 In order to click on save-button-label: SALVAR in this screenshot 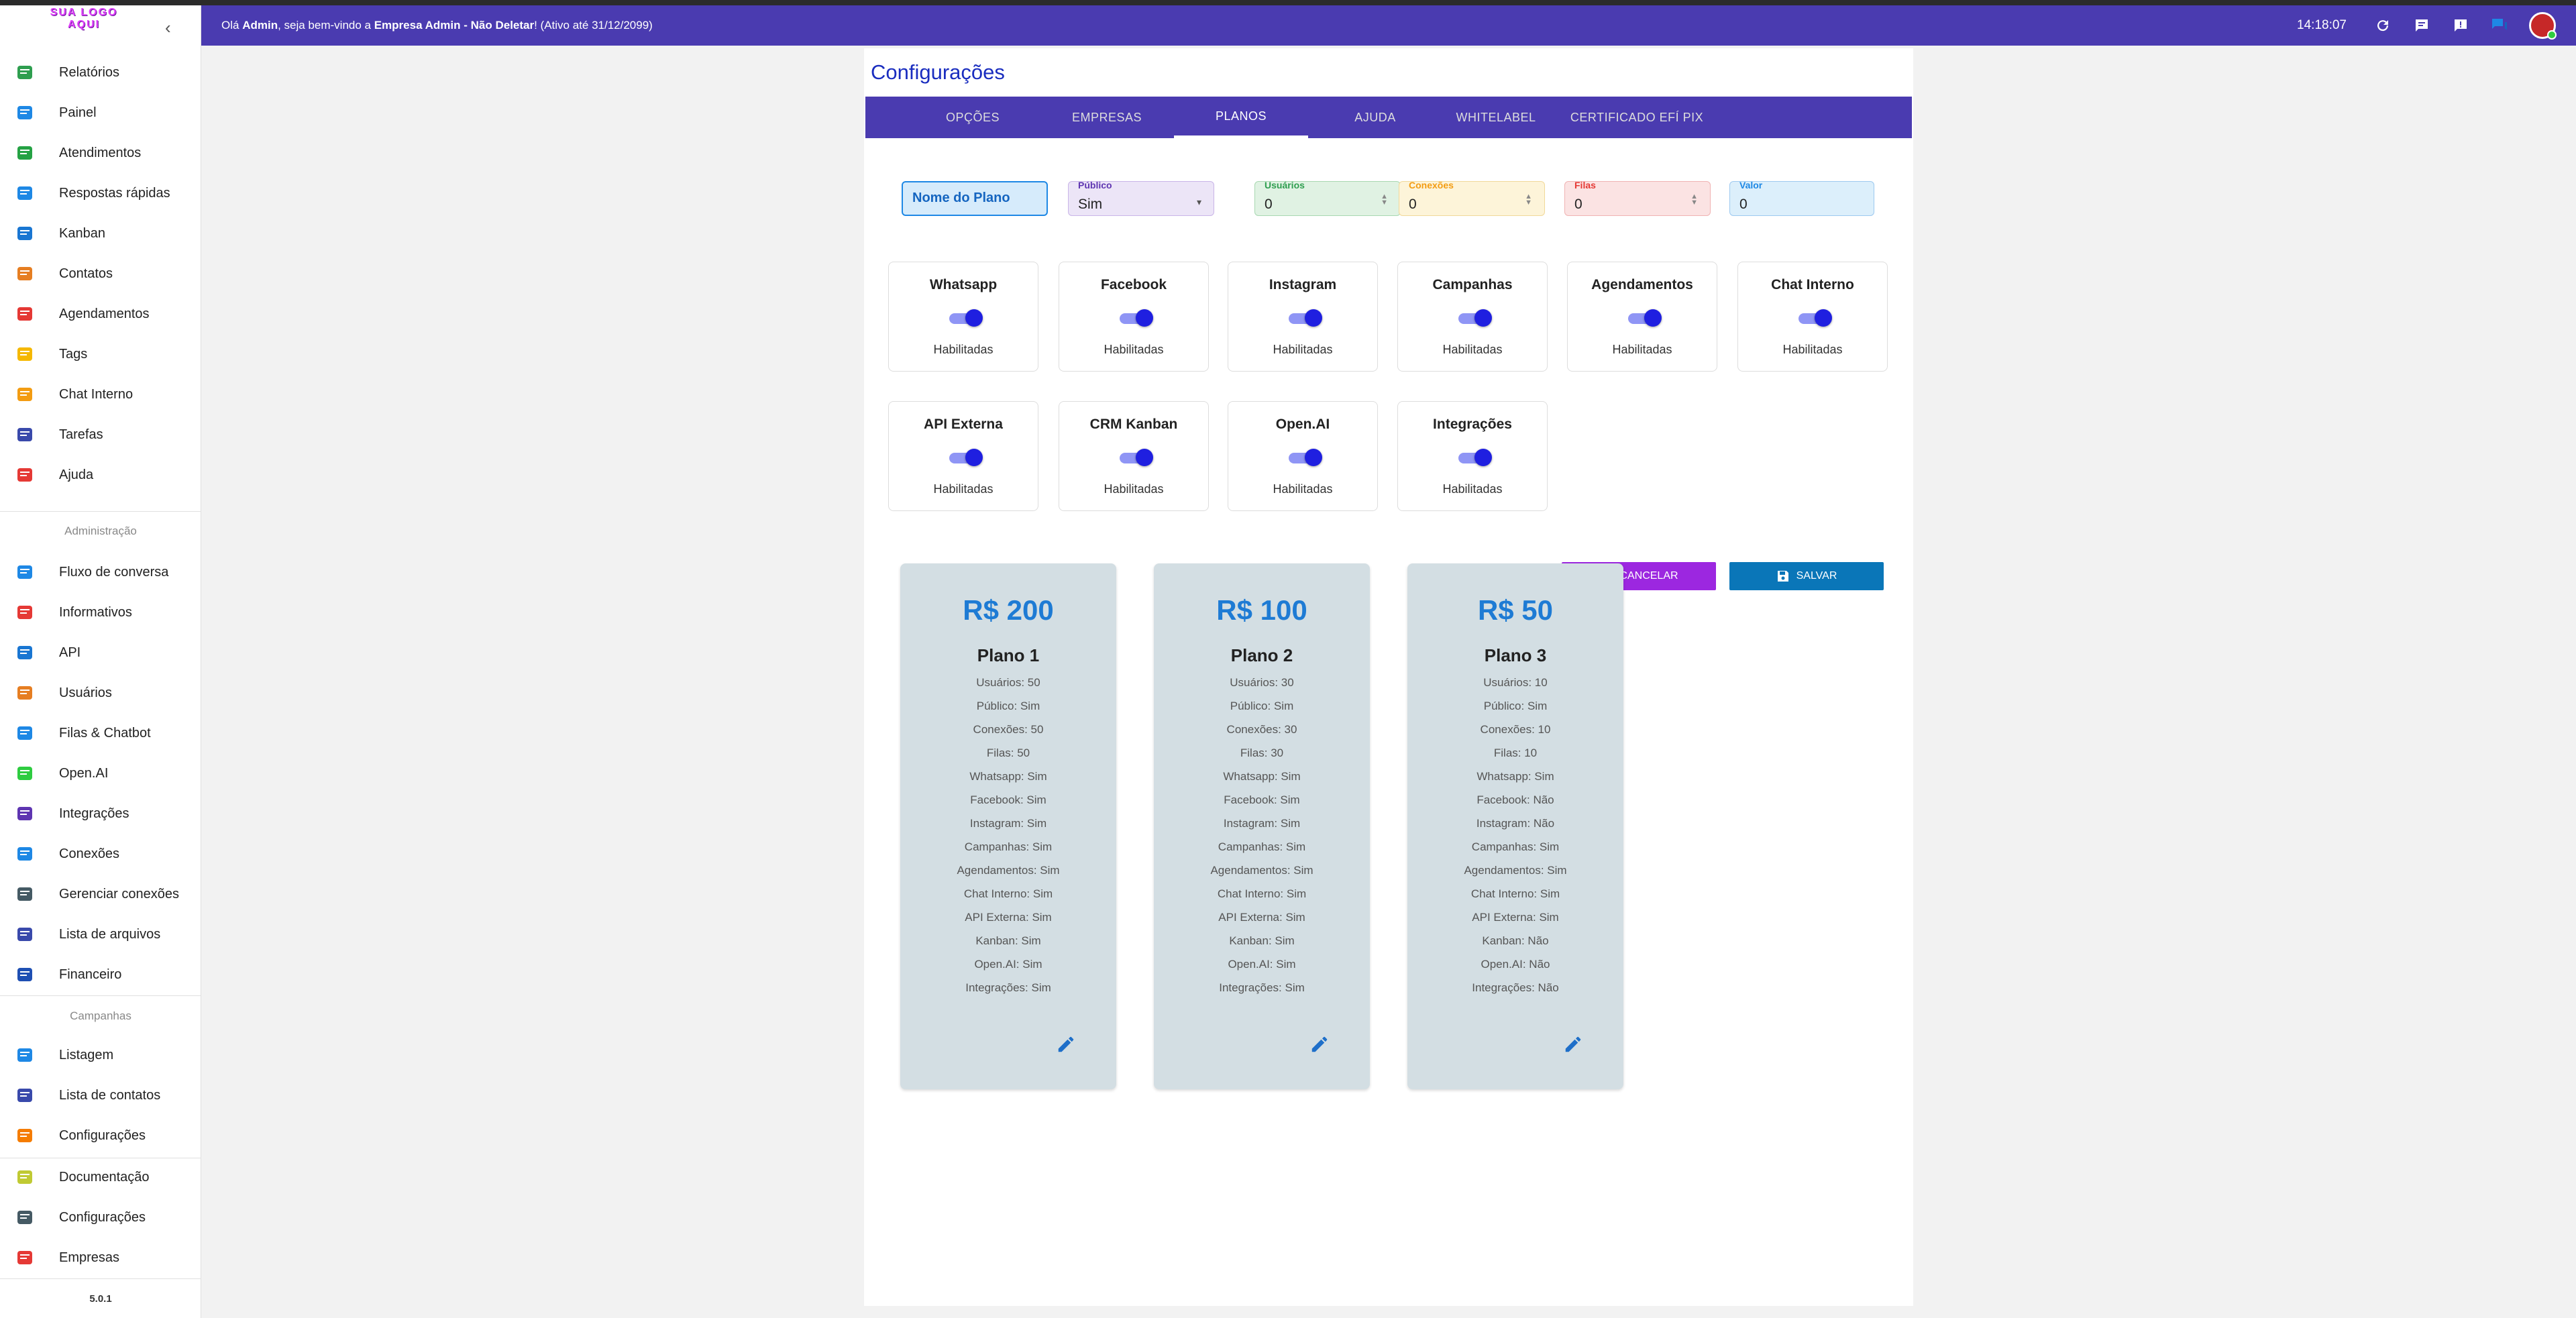, I will do `click(1816, 576)`.